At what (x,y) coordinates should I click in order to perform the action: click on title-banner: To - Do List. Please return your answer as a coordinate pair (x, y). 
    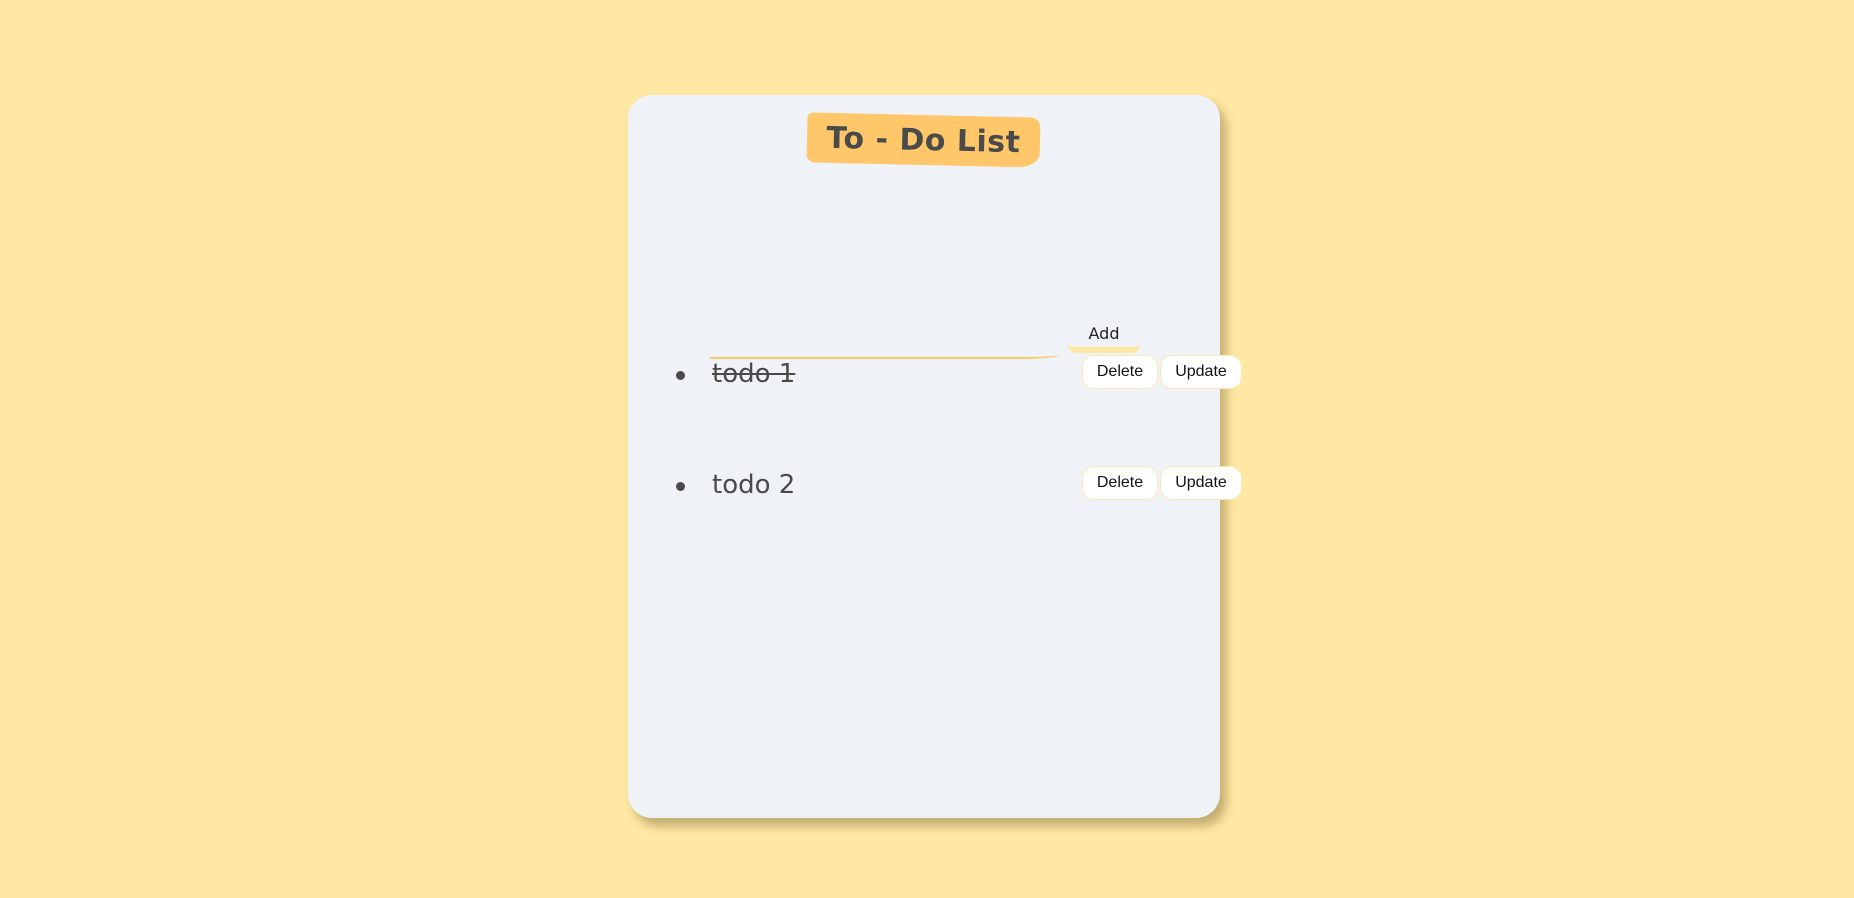
    Looking at the image, I should click on (923, 140).